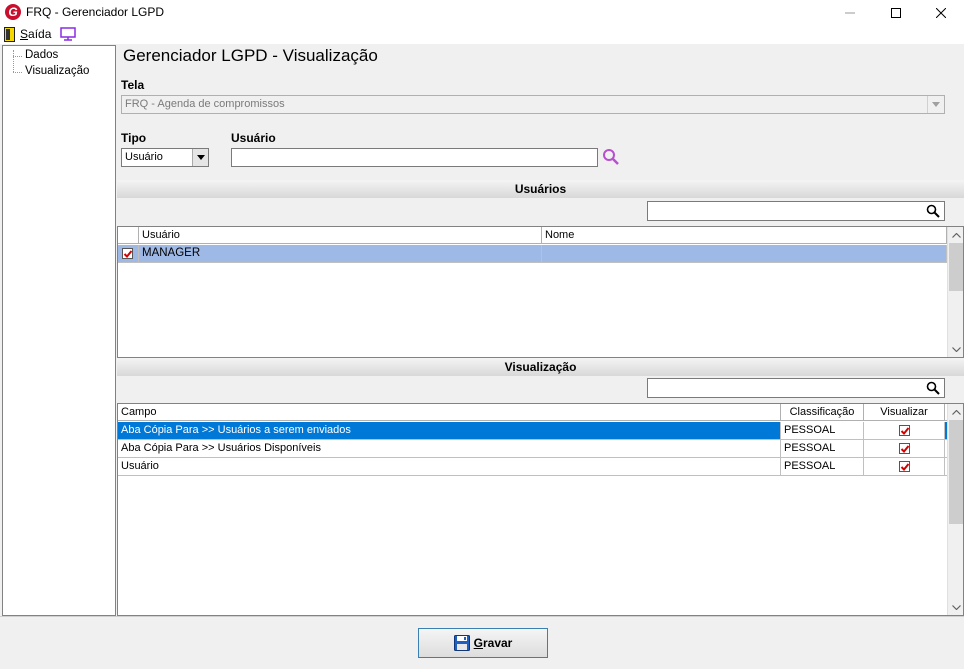  Describe the element at coordinates (822, 412) in the screenshot. I see `column-header-classificacao: Classificação` at that location.